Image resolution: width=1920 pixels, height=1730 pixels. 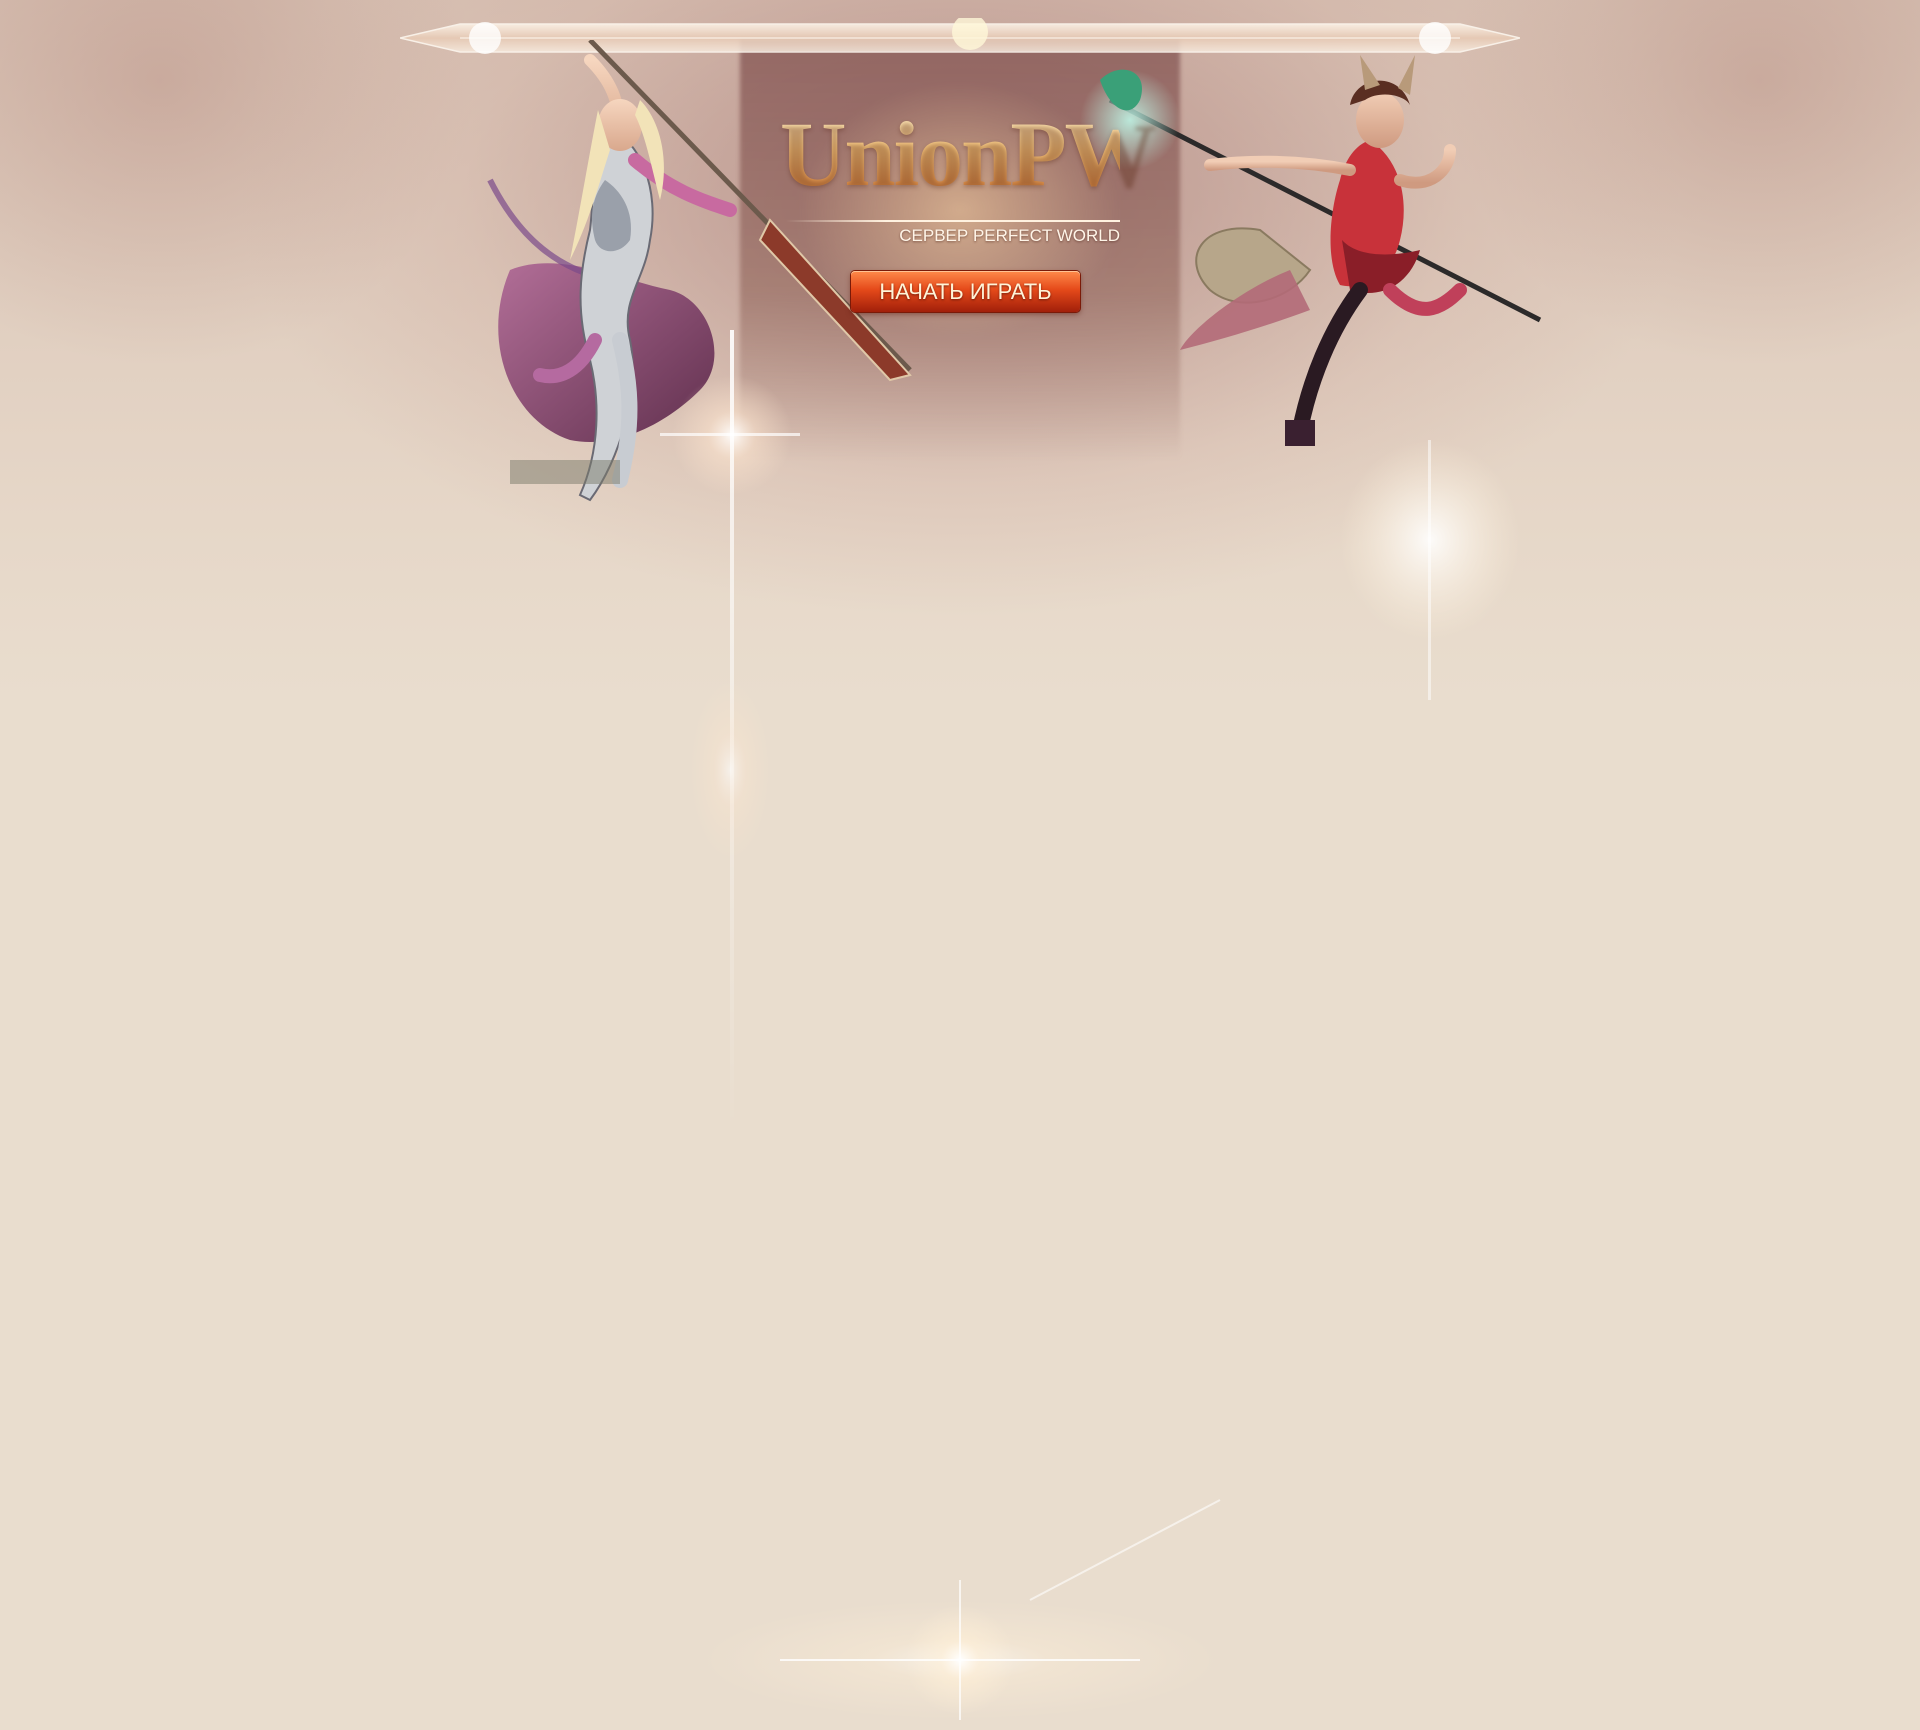 I want to click on light-flare-right, so click(x=1430, y=590).